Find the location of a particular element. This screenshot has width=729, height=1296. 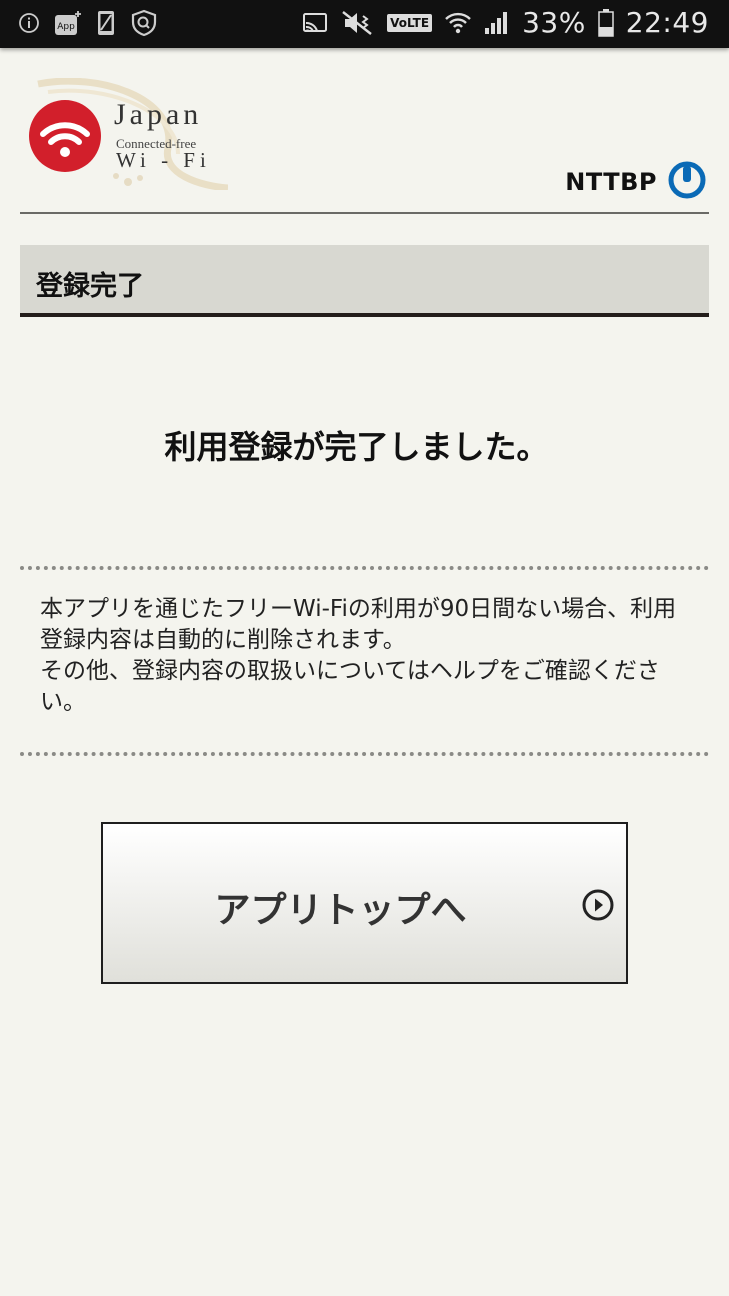

dotted-divider-top is located at coordinates (364, 568).